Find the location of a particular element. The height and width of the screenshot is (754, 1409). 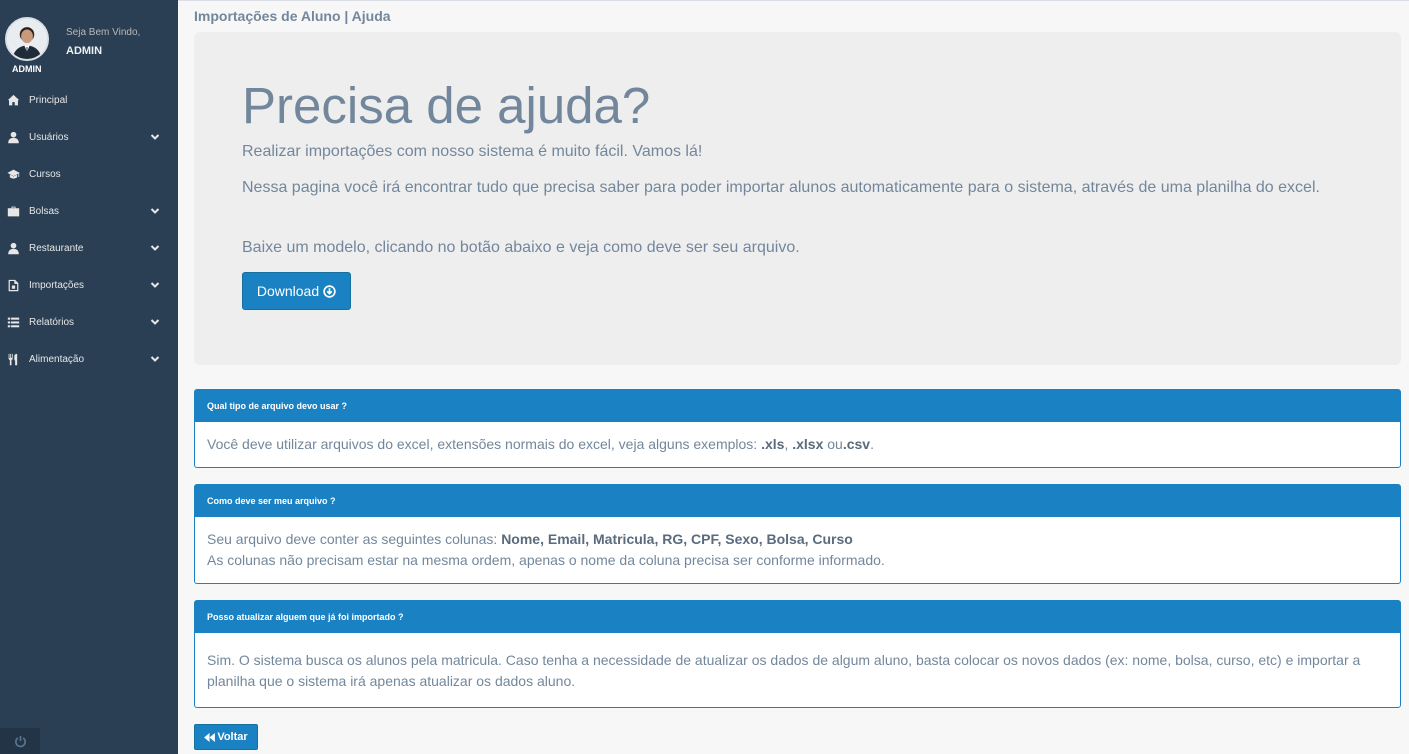

welcome-text: Seja Bem Vindo, is located at coordinates (103, 32).